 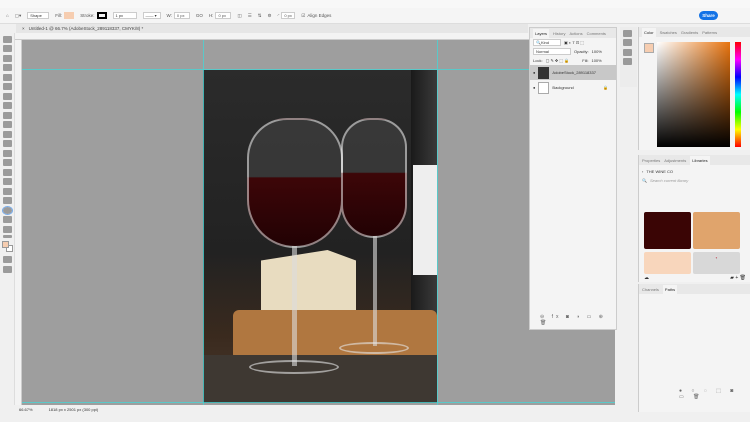 I want to click on vertical-ruler, so click(x=18, y=222).